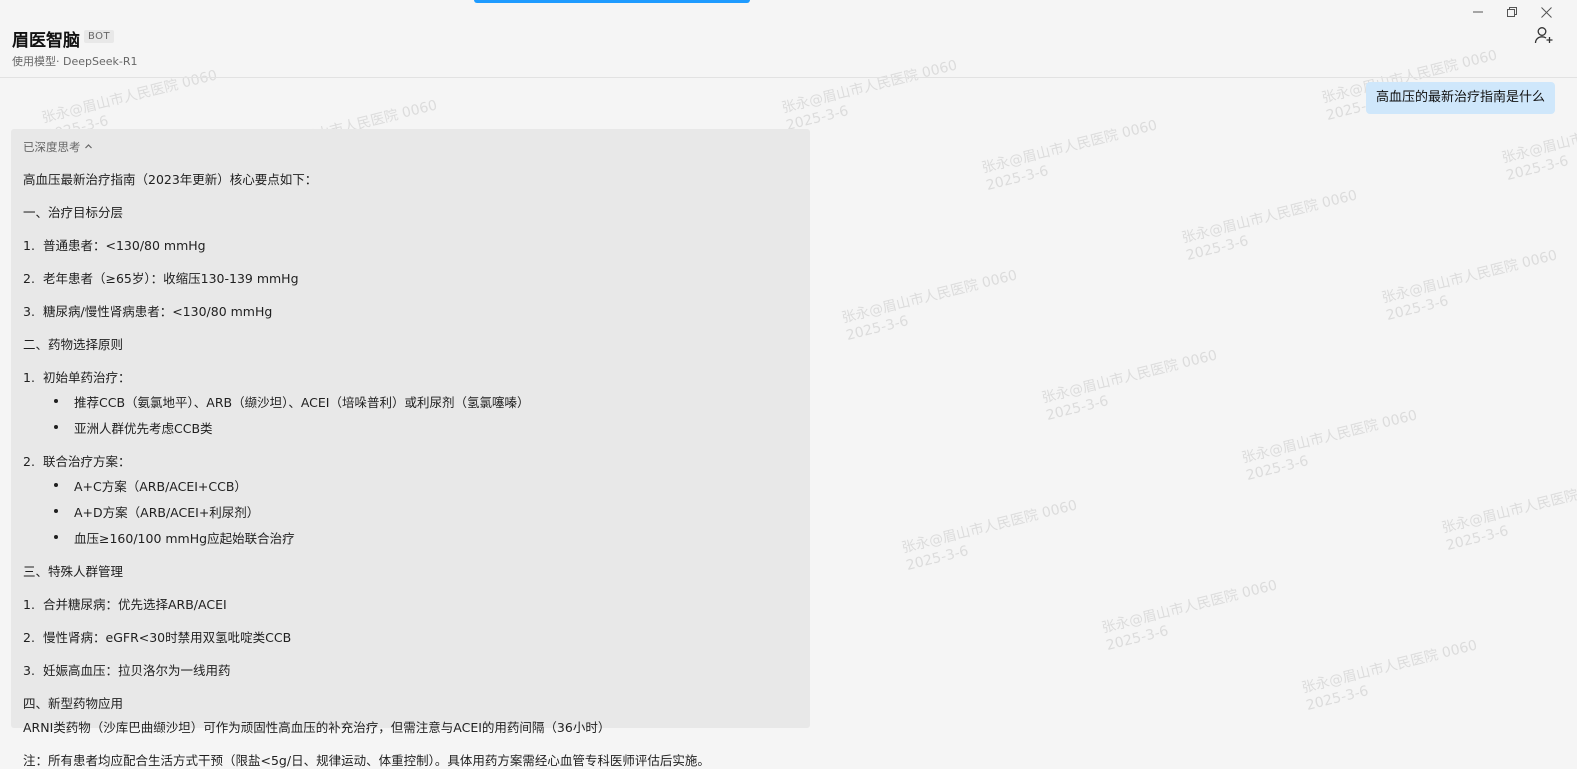 The width and height of the screenshot is (1577, 769). I want to click on list-item: 2. 老年患者（≥65岁）：收缩压130-139 mmHg, so click(161, 278).